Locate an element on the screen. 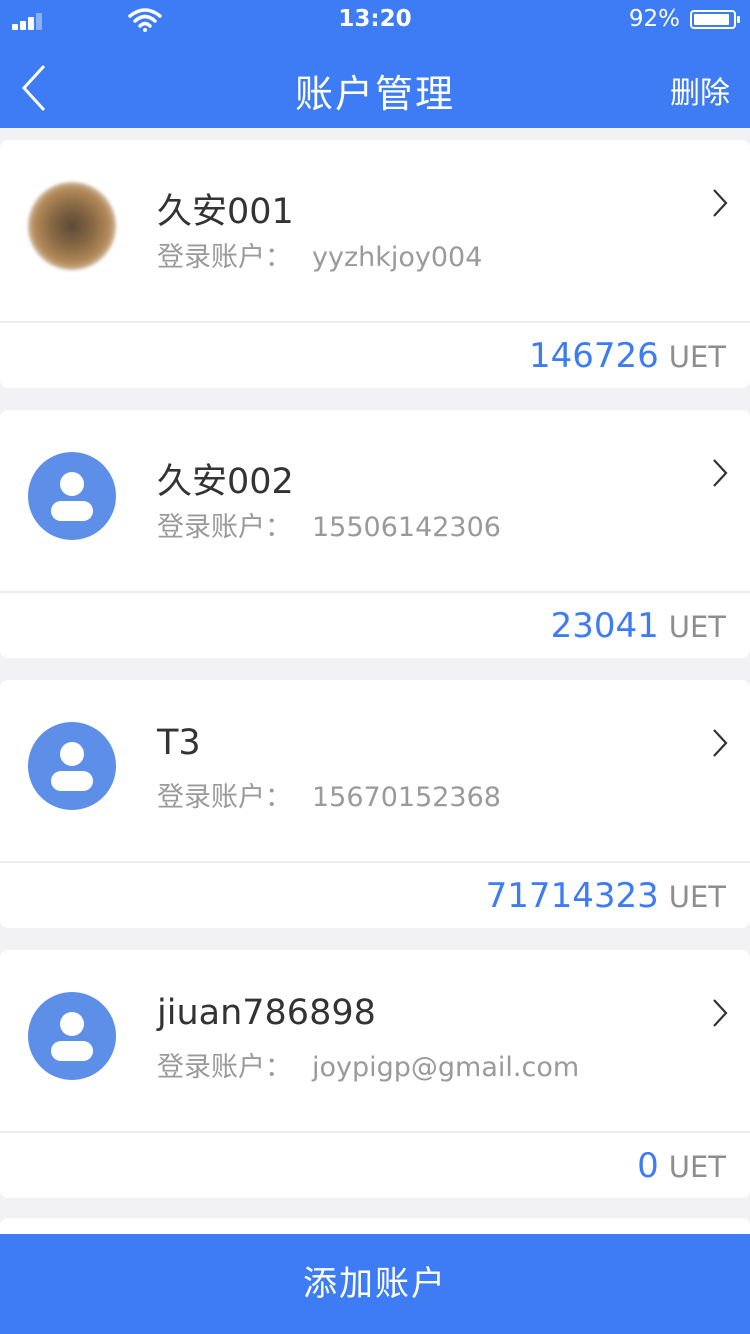 The width and height of the screenshot is (750, 1334). avatar is located at coordinates (72, 226).